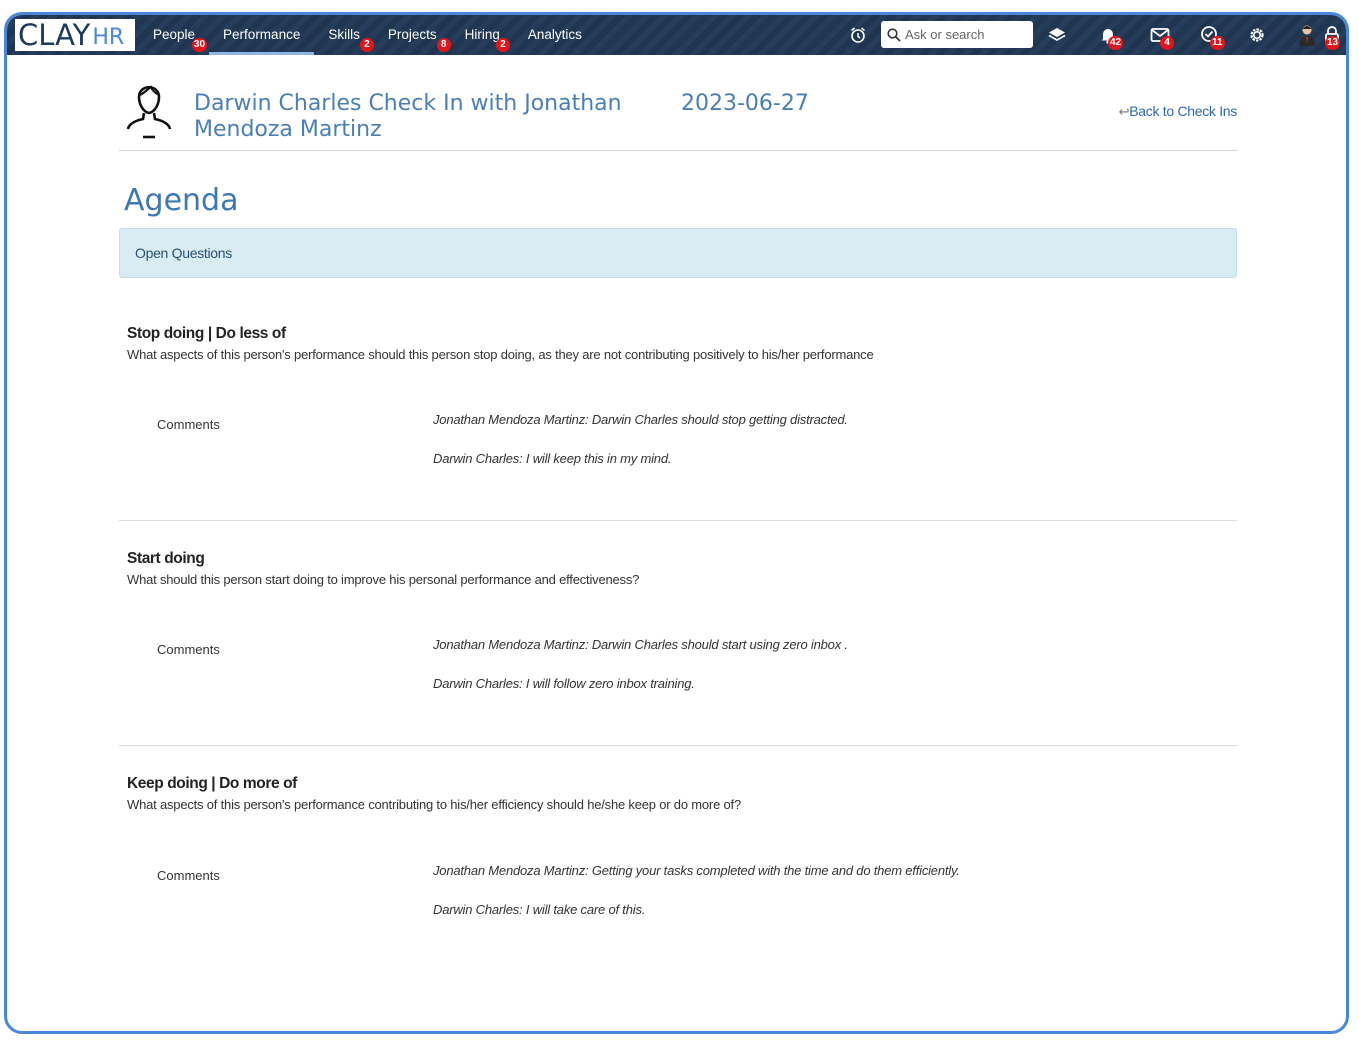 This screenshot has height=1040, width=1359. I want to click on nav-analytics-label: Analytics, so click(554, 34).